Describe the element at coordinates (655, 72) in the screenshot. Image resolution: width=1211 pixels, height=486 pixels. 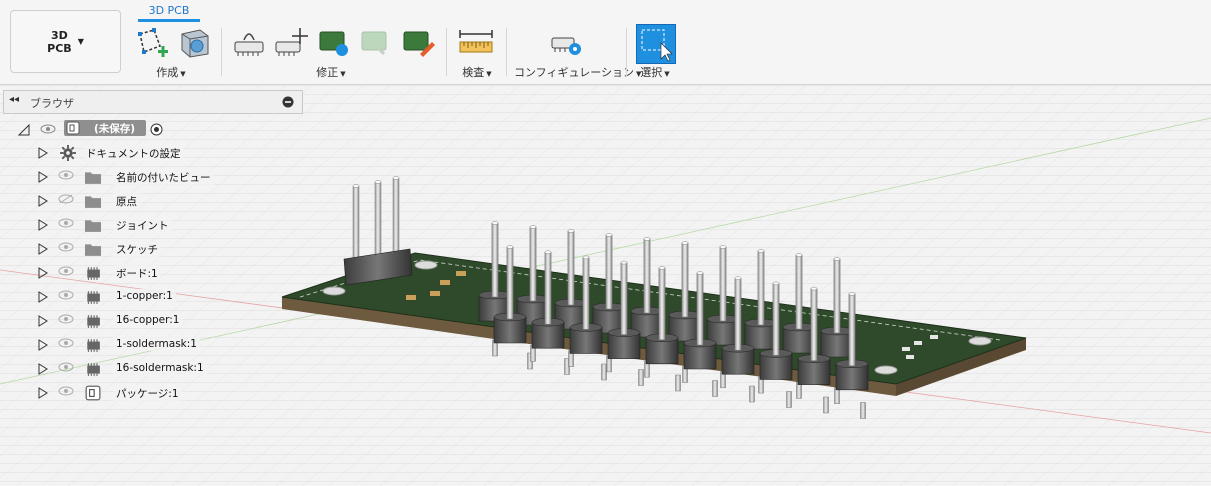
I see `select-menu: 選択 ▼` at that location.